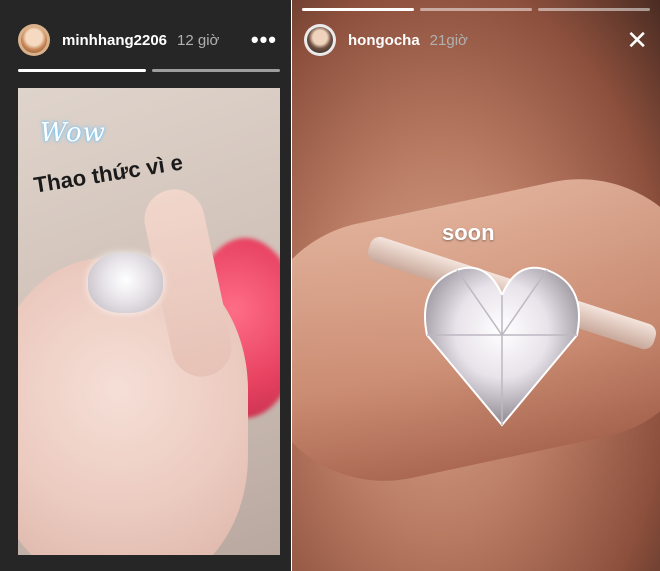  What do you see at coordinates (468, 232) in the screenshot?
I see `story-caption: soon` at bounding box center [468, 232].